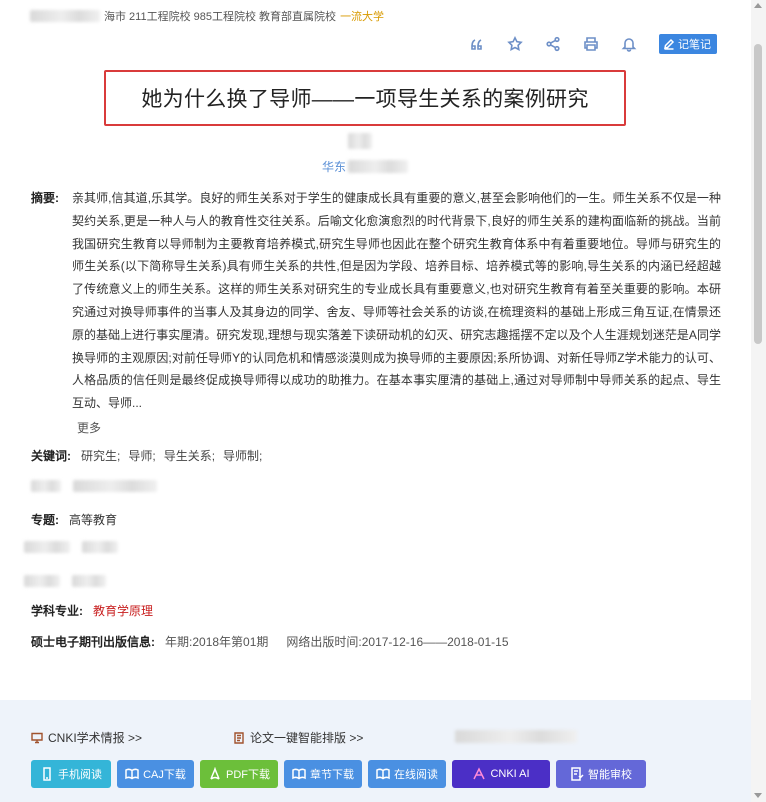 The width and height of the screenshot is (766, 802). I want to click on take-note-button: 记笔记, so click(688, 44).